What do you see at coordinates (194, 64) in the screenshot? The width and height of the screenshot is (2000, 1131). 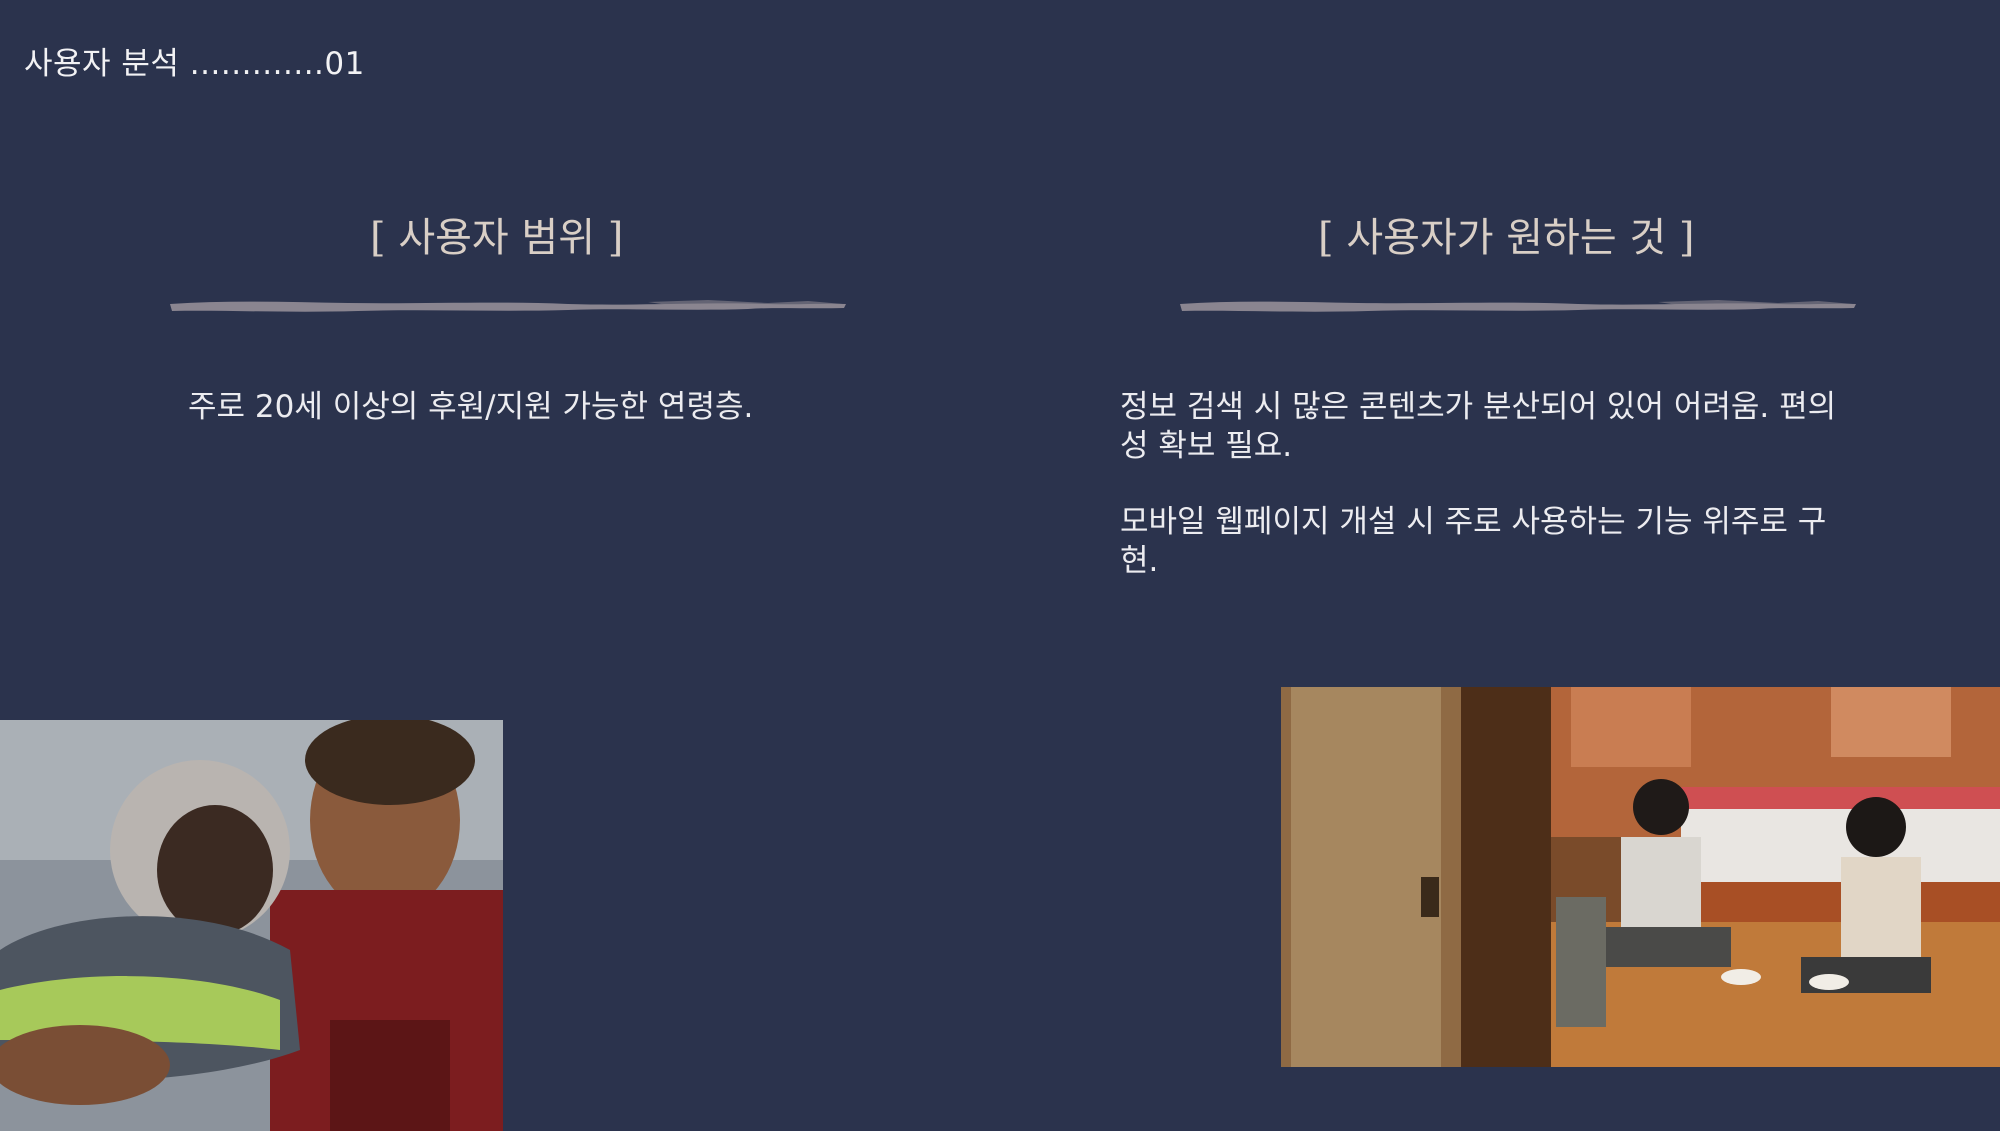 I see `section-label: 사용자 분석 .............01` at bounding box center [194, 64].